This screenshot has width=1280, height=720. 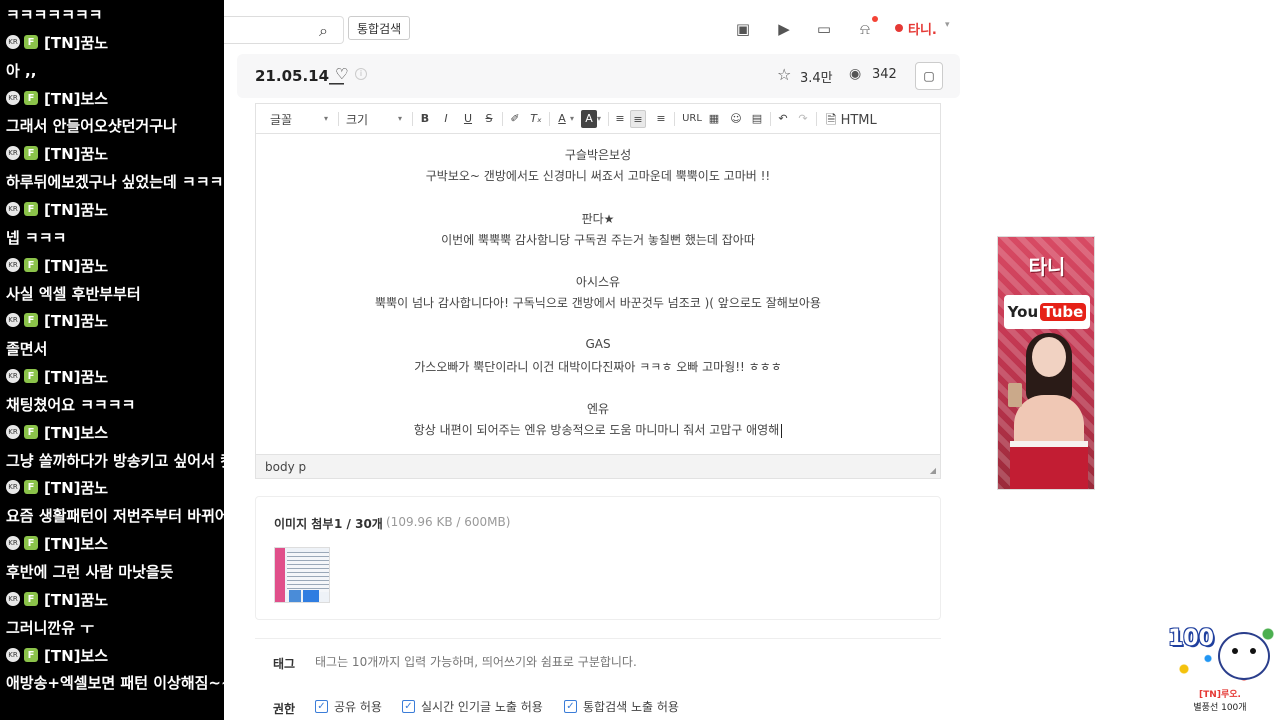 What do you see at coordinates (115, 460) in the screenshot?
I see `chat-message: 그냥 쏠까하다가 방송키고 싶어서 컷대용` at bounding box center [115, 460].